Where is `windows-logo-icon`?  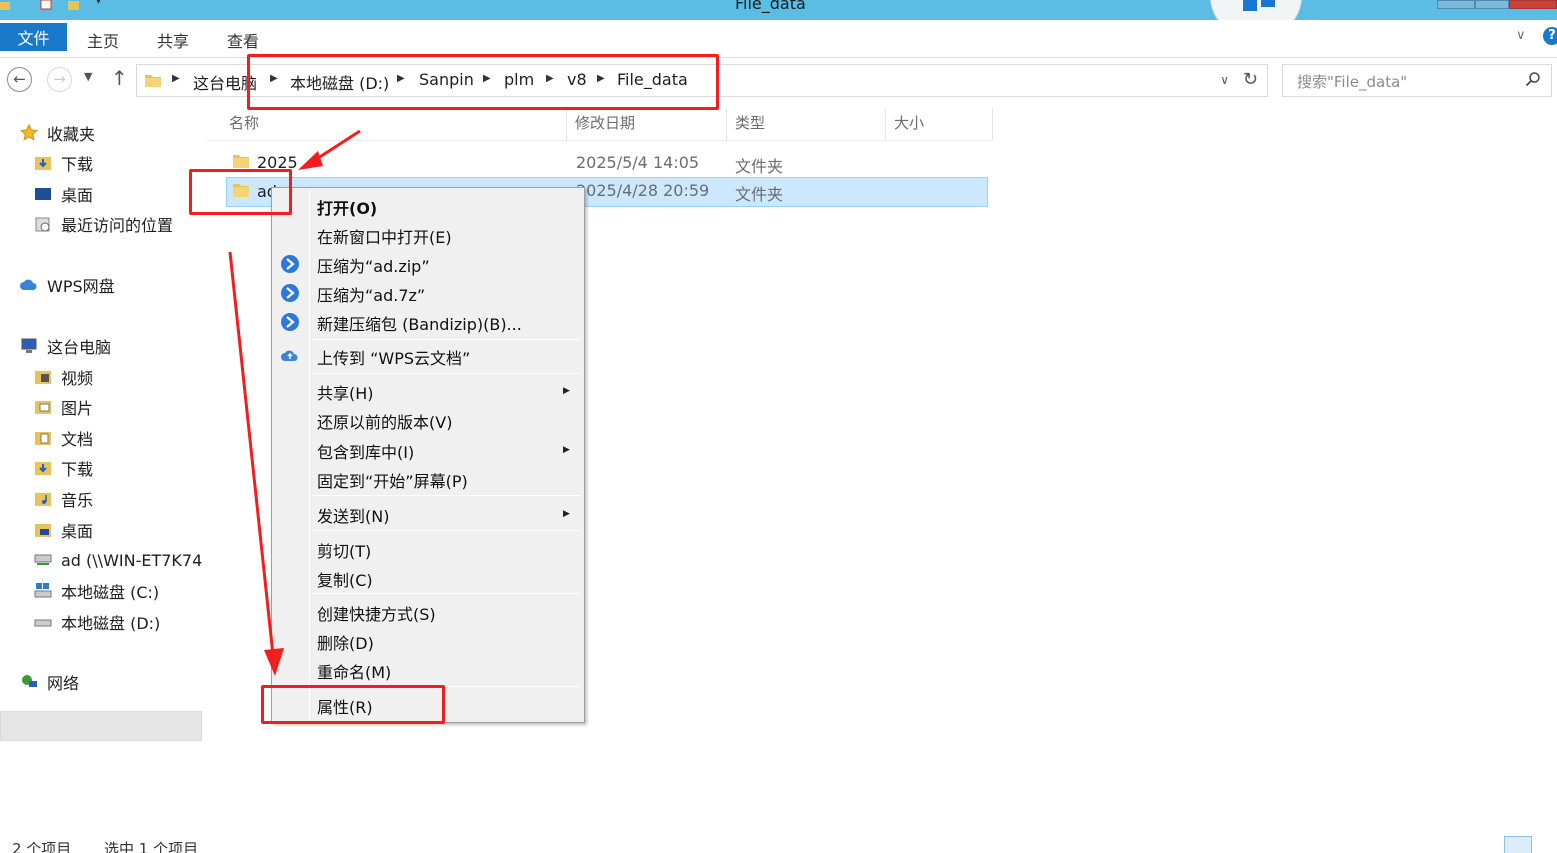
windows-logo-icon is located at coordinates (1250, 5).